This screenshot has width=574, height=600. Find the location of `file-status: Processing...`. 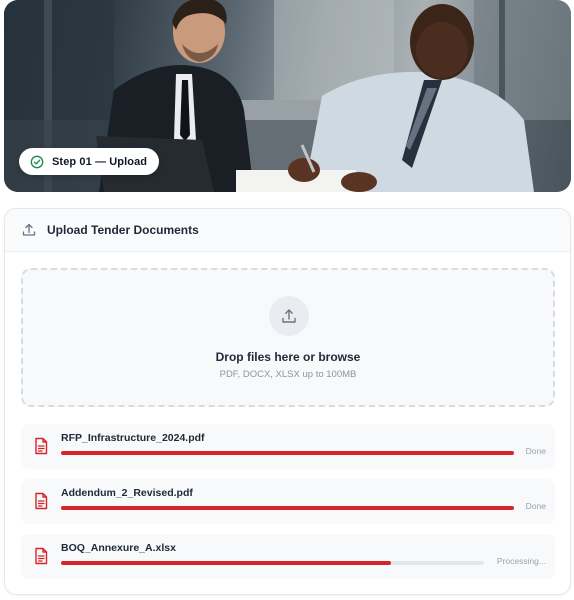

file-status: Processing... is located at coordinates (521, 561).